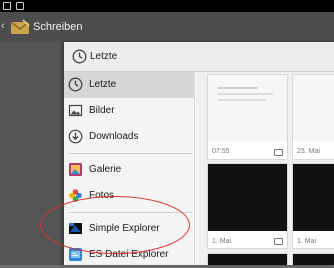  I want to click on file-date: 07:55, so click(221, 151).